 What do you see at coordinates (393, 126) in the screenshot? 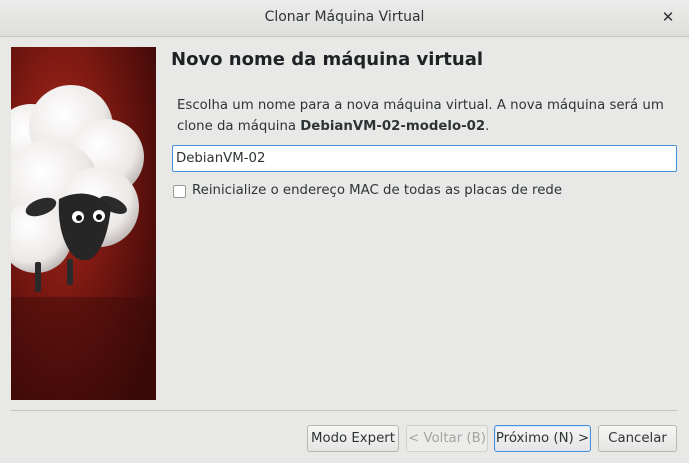
I see `source-vm-name: DebianVM-02-modelo-02` at bounding box center [393, 126].